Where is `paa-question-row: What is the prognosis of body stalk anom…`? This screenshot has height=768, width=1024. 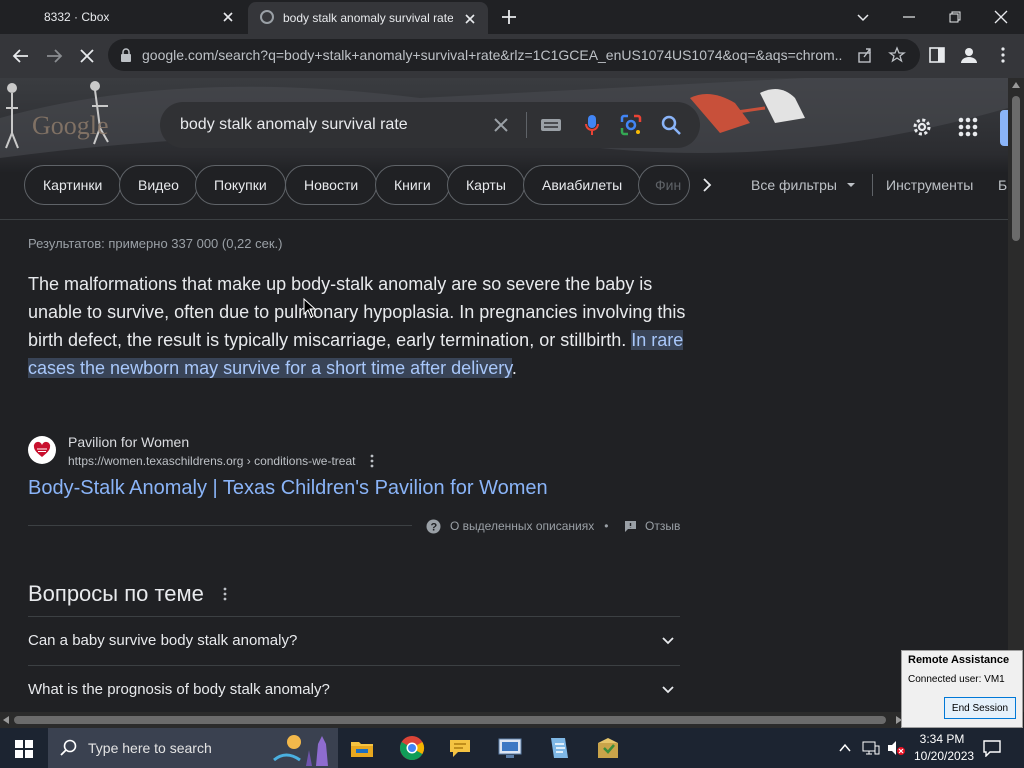 paa-question-row: What is the prognosis of body stalk anom… is located at coordinates (354, 688).